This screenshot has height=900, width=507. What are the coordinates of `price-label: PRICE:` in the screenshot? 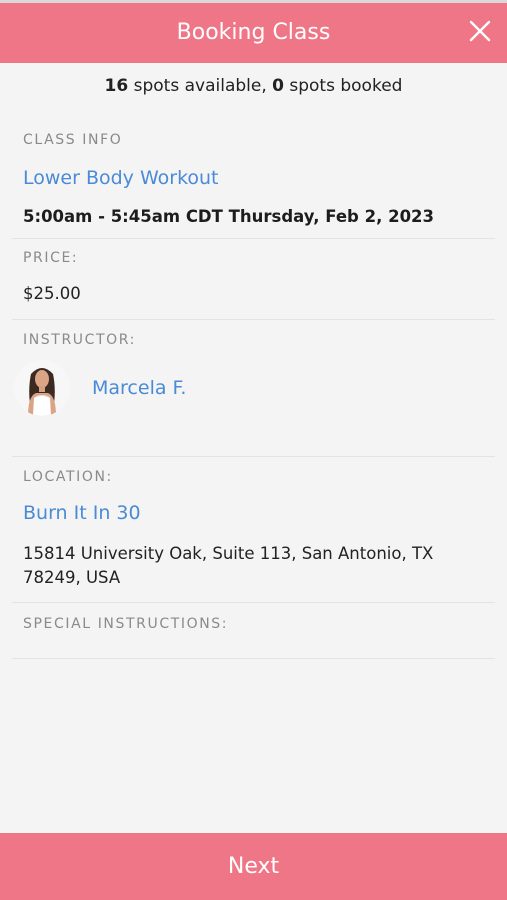 It's located at (51, 258).